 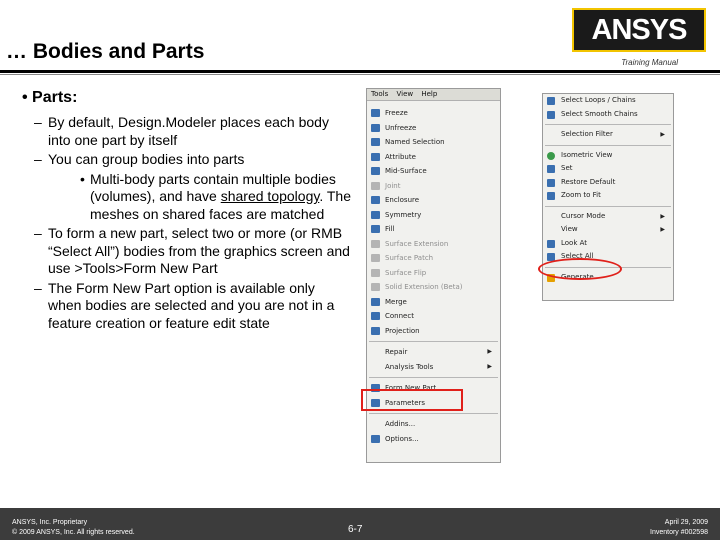 I want to click on ctx-item-cursor-mode: Cursor Mode ▶, so click(x=608, y=217).